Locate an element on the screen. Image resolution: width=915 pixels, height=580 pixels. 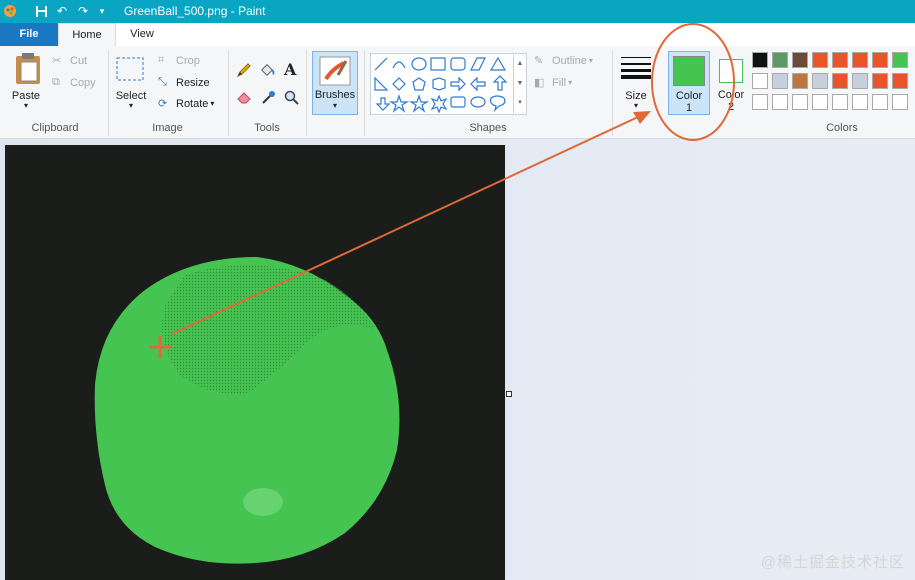
watermark: @稀土掘金技术社区 is located at coordinates (832, 562).